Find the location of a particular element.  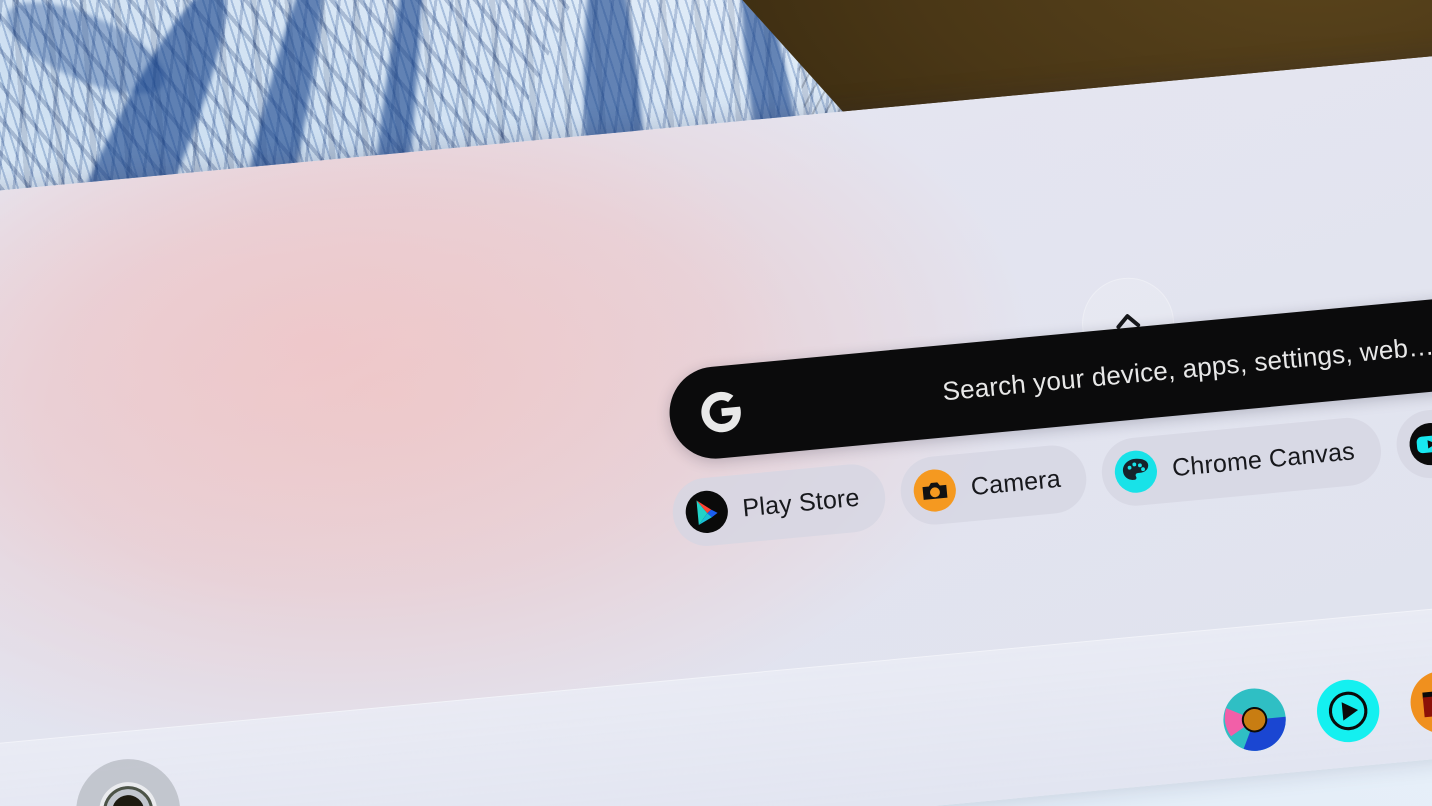

files-icon is located at coordinates (1421, 702).